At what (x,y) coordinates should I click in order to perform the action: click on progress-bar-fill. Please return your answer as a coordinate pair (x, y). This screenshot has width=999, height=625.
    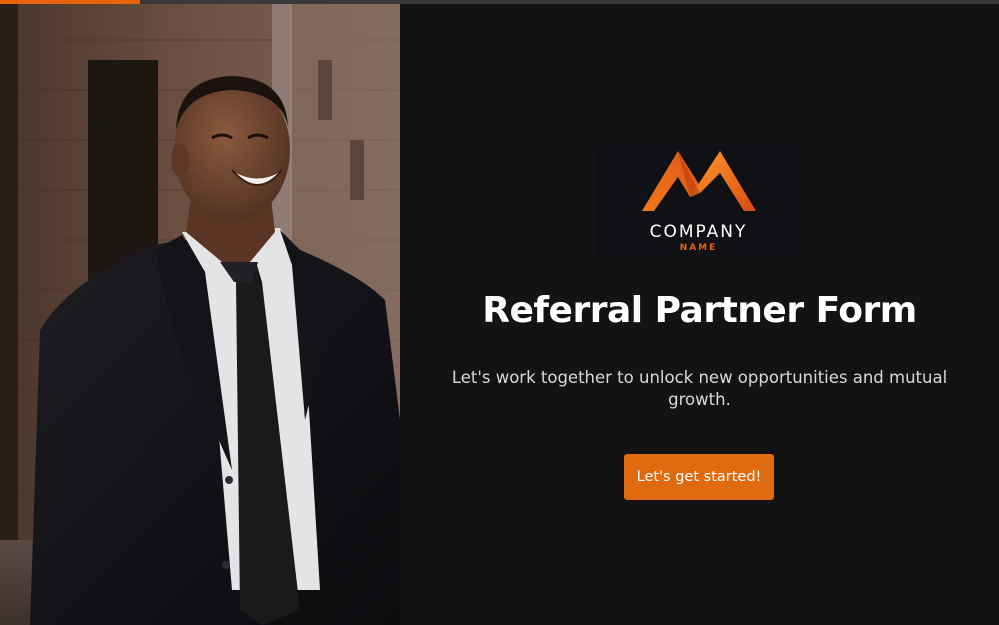
    Looking at the image, I should click on (70, 2).